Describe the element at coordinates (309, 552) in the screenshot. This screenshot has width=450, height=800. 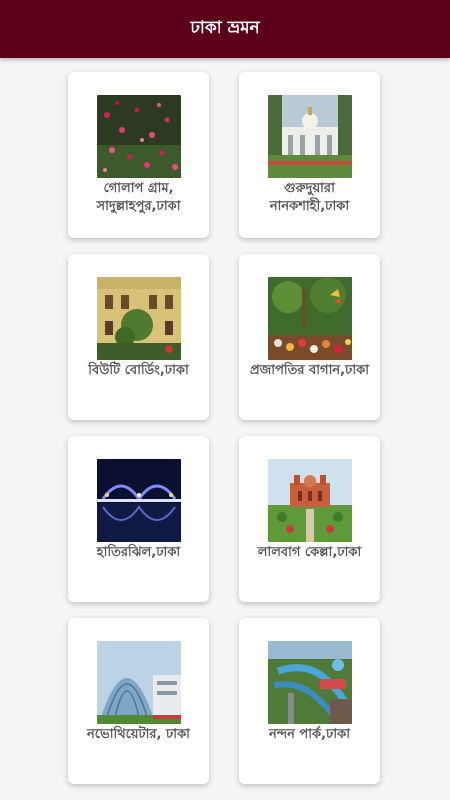
I see `place-name: লালবাগ কেল্লা,ঢাকা` at that location.